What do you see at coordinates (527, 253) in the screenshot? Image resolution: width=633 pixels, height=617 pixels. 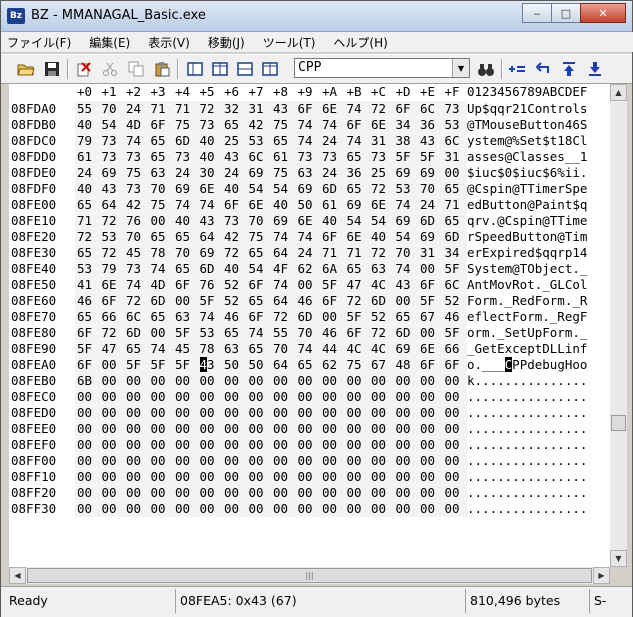 I see `ascii-text: erExpired$qqrp14` at bounding box center [527, 253].